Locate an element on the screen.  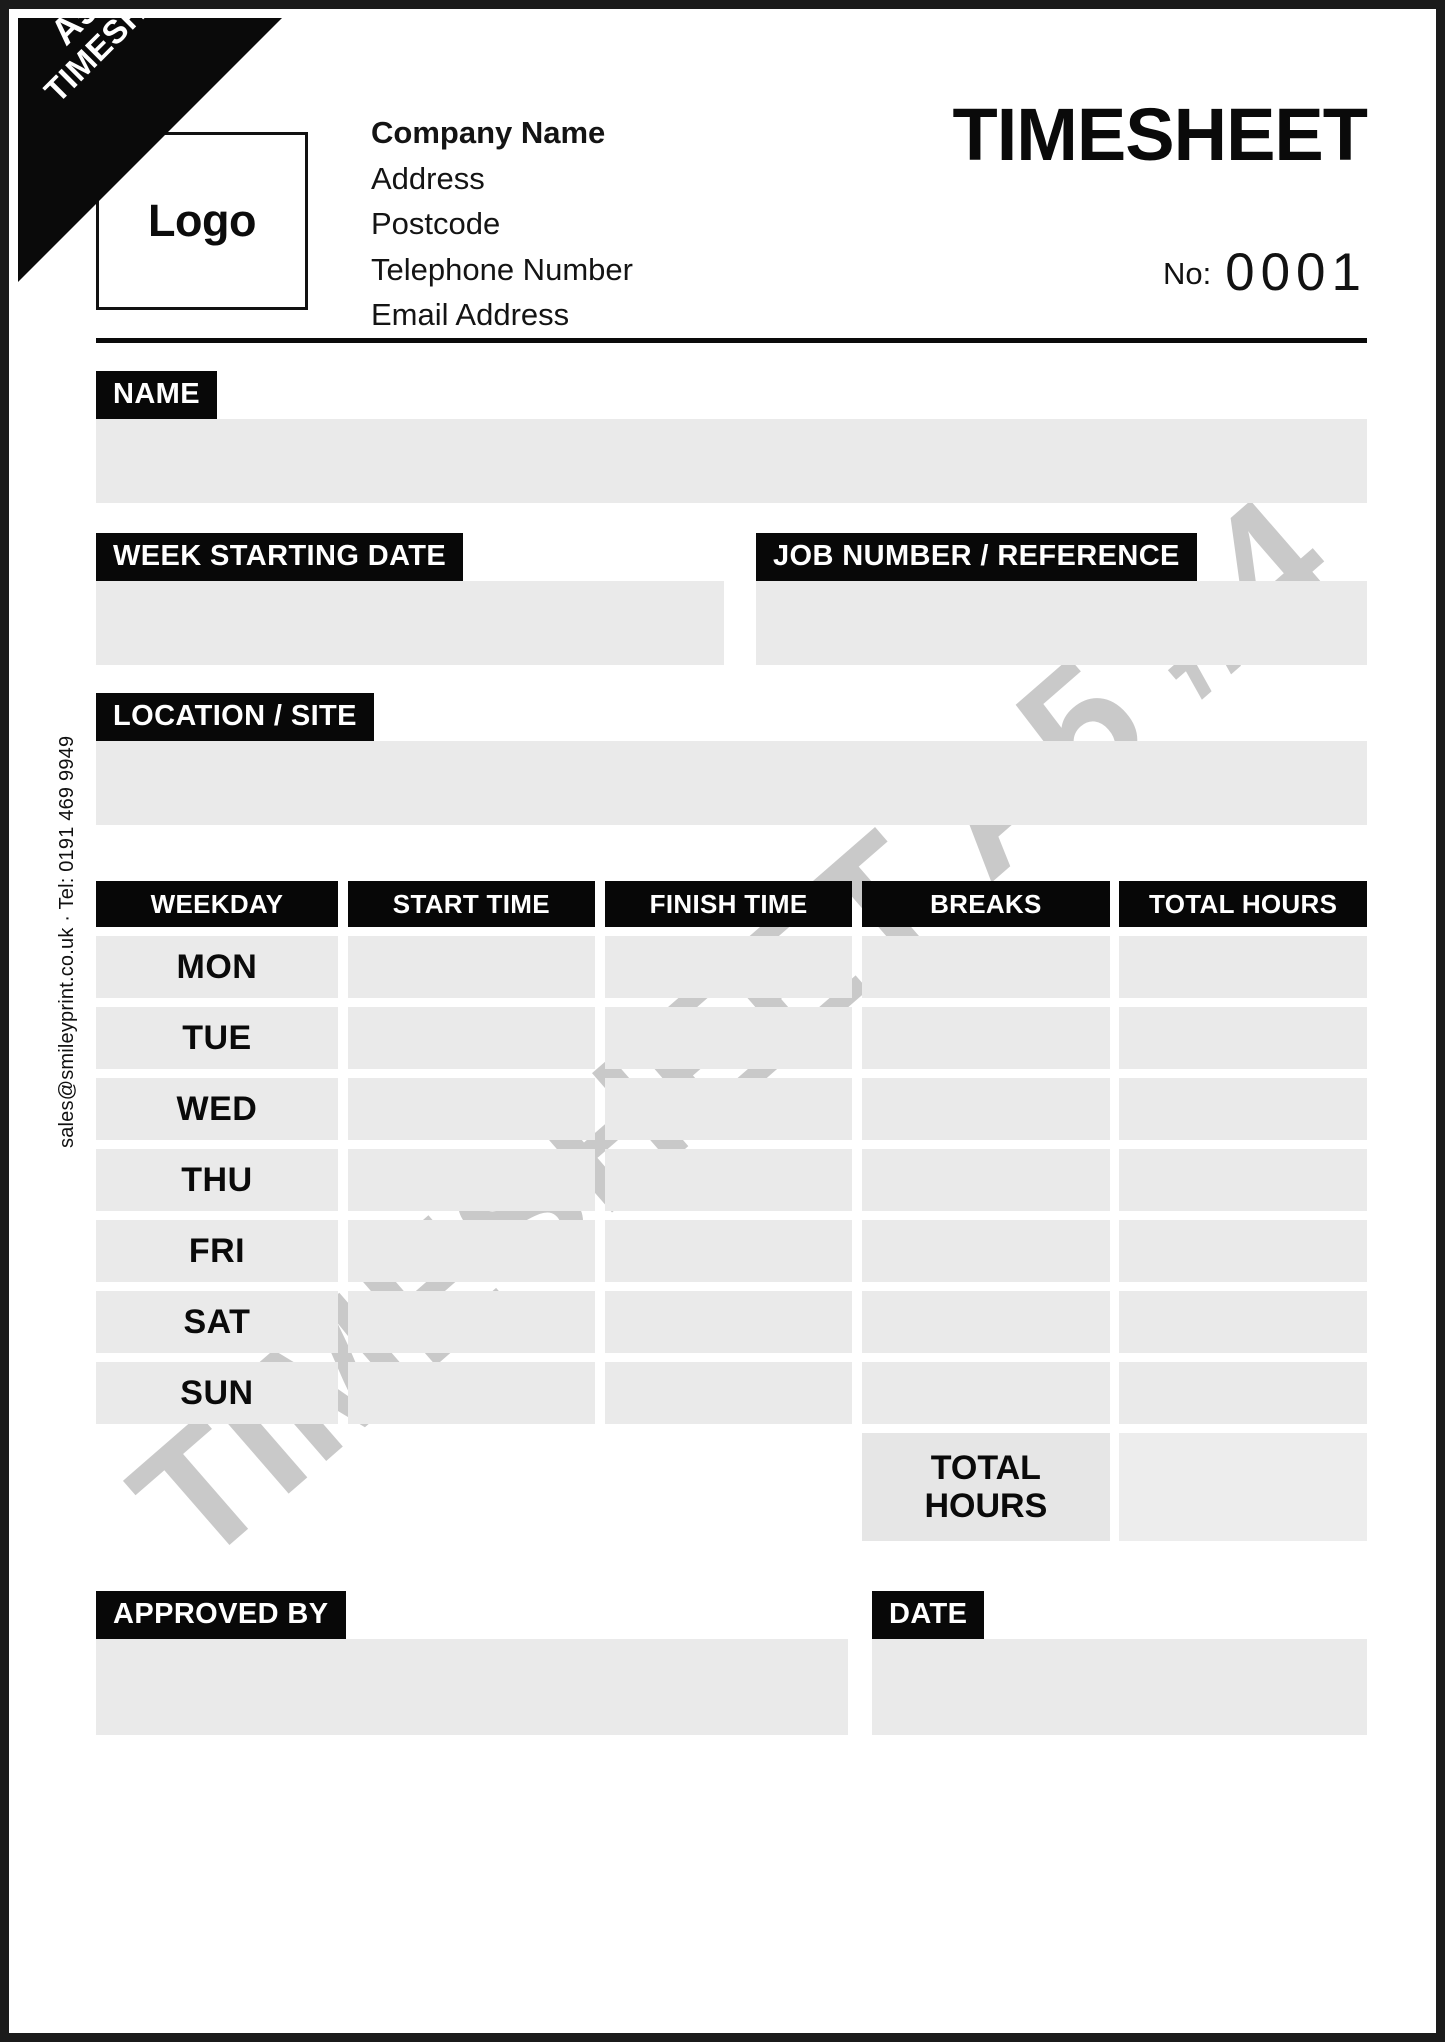
column-header-start-time: START TIME is located at coordinates (471, 904).